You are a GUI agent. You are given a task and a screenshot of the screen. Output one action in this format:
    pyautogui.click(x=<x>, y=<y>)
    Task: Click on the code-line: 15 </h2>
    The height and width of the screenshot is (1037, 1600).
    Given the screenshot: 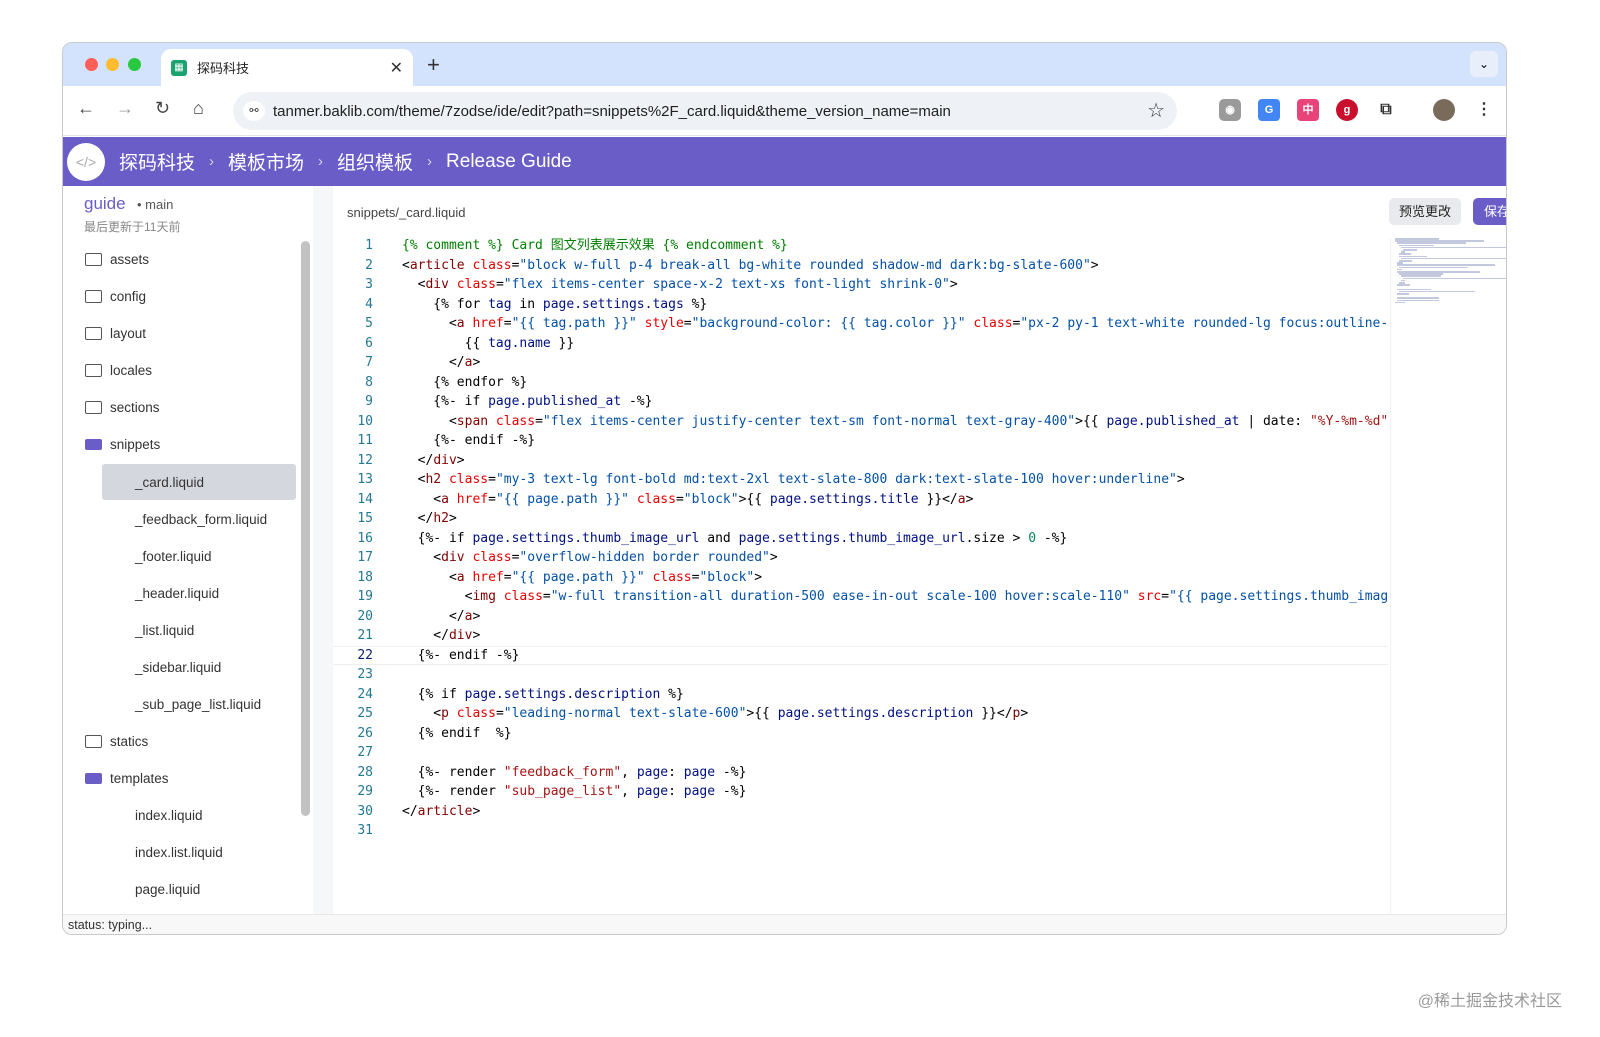 What is the action you would take?
    pyautogui.click(x=860, y=519)
    